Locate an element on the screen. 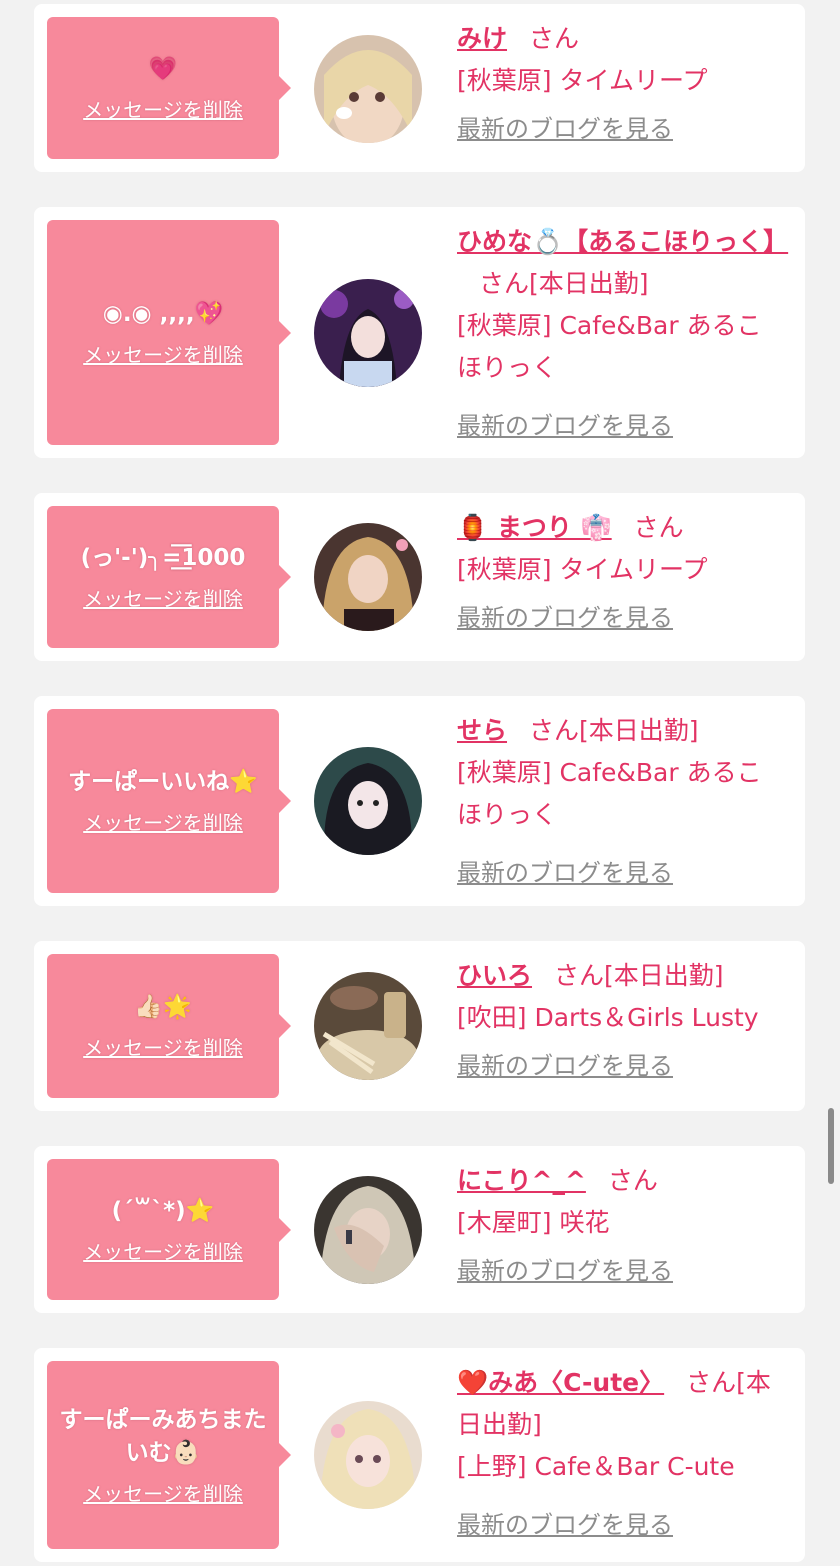  message-text: 💗 is located at coordinates (163, 69).